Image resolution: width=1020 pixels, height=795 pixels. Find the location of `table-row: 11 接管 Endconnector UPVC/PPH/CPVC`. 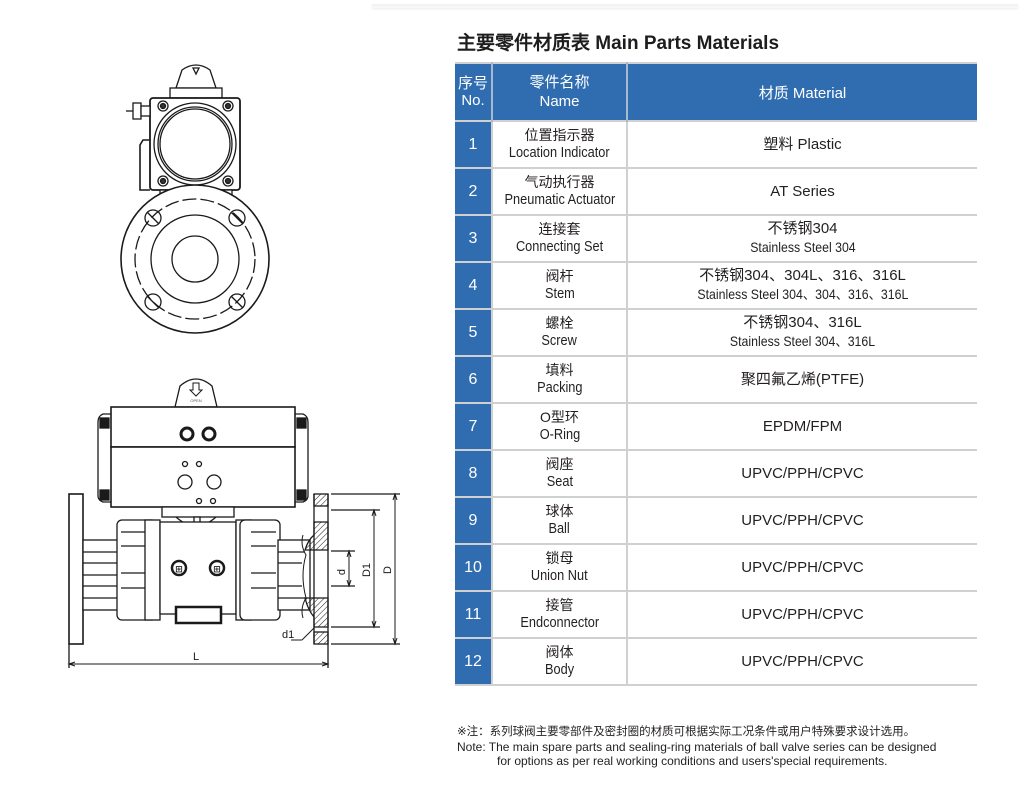

table-row: 11 接管 Endconnector UPVC/PPH/CPVC is located at coordinates (716, 614).